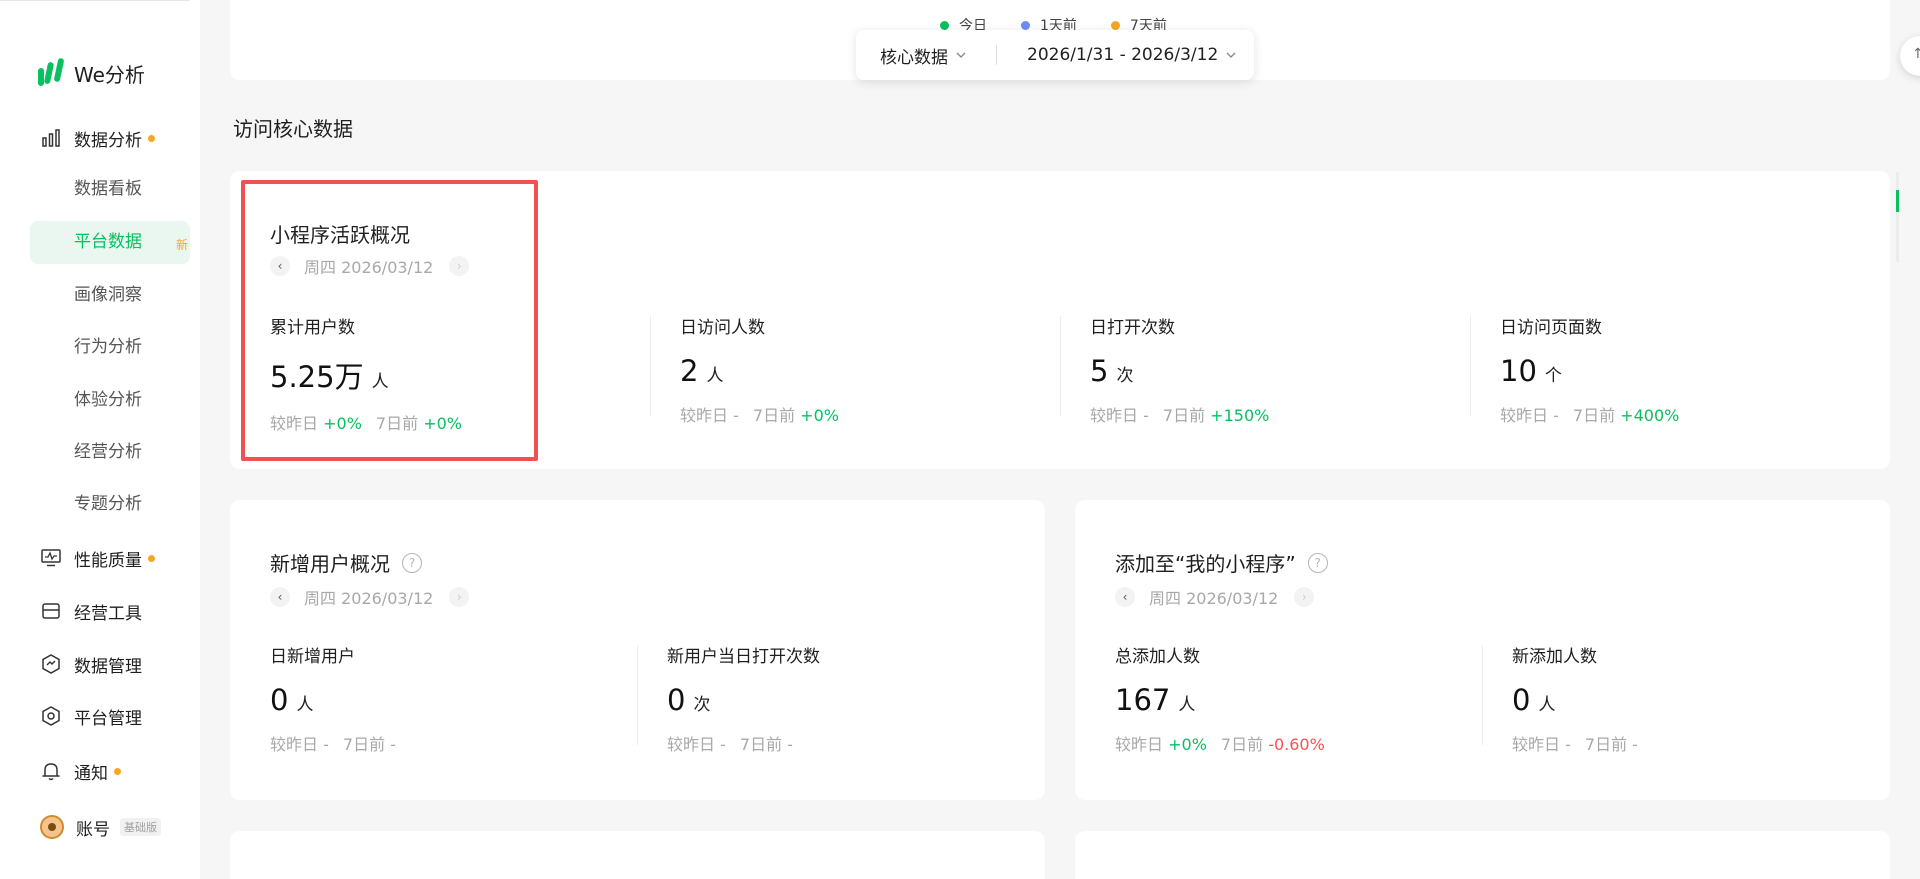 Image resolution: width=1920 pixels, height=879 pixels. What do you see at coordinates (914, 57) in the screenshot?
I see `category-label: 核心数据` at bounding box center [914, 57].